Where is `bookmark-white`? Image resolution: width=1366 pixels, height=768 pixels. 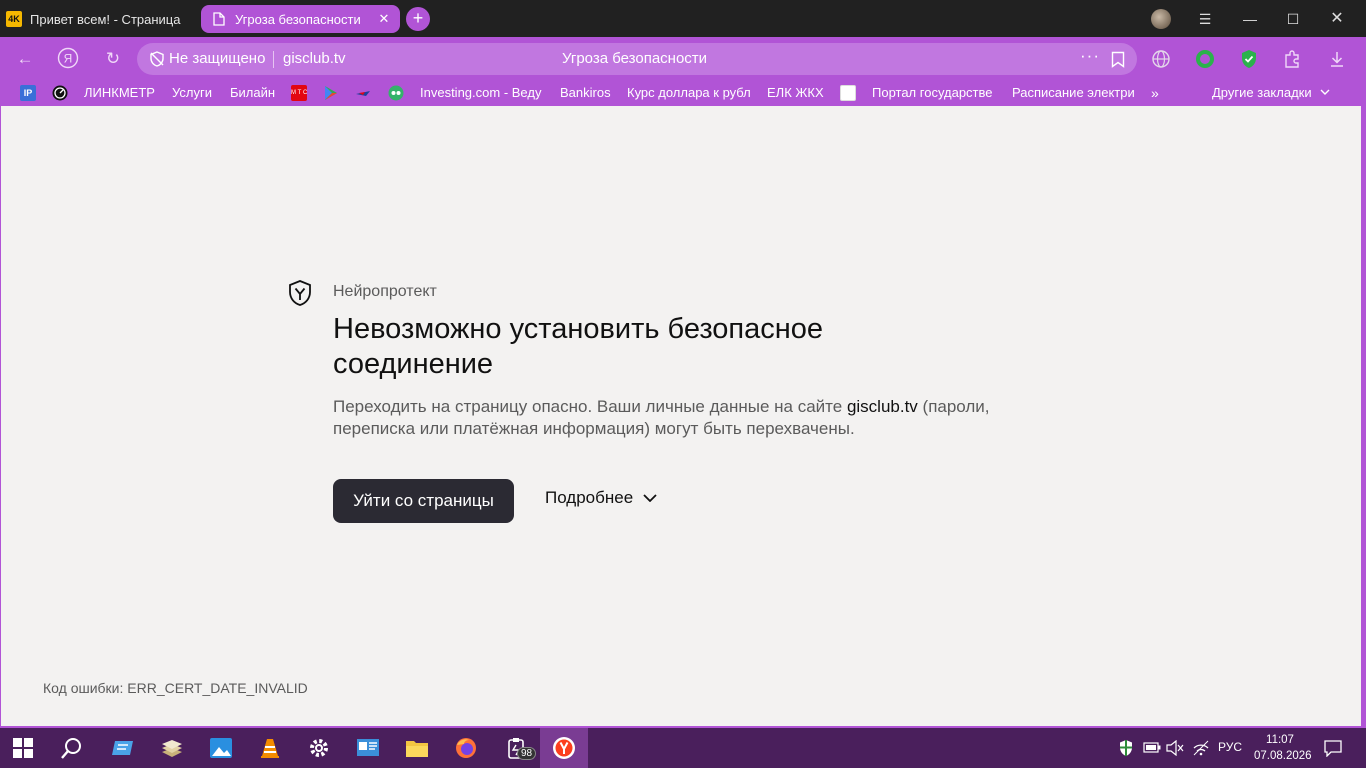 bookmark-white is located at coordinates (848, 93).